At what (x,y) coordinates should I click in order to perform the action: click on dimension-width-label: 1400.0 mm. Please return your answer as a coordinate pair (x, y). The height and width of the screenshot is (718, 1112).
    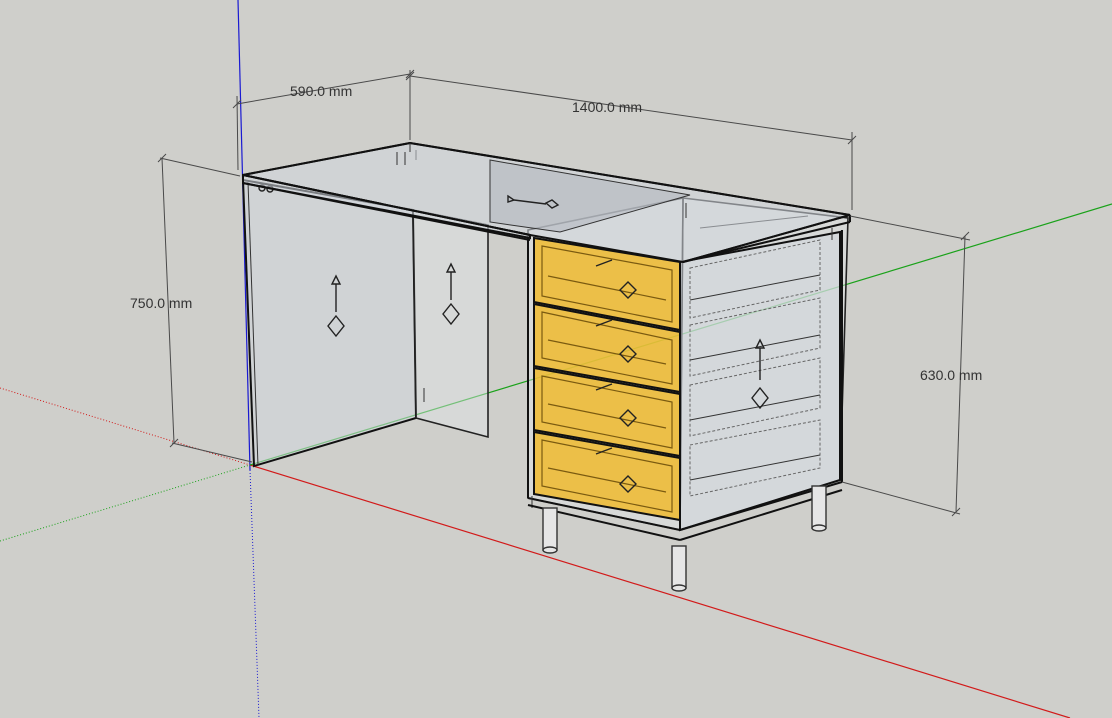
    Looking at the image, I should click on (607, 107).